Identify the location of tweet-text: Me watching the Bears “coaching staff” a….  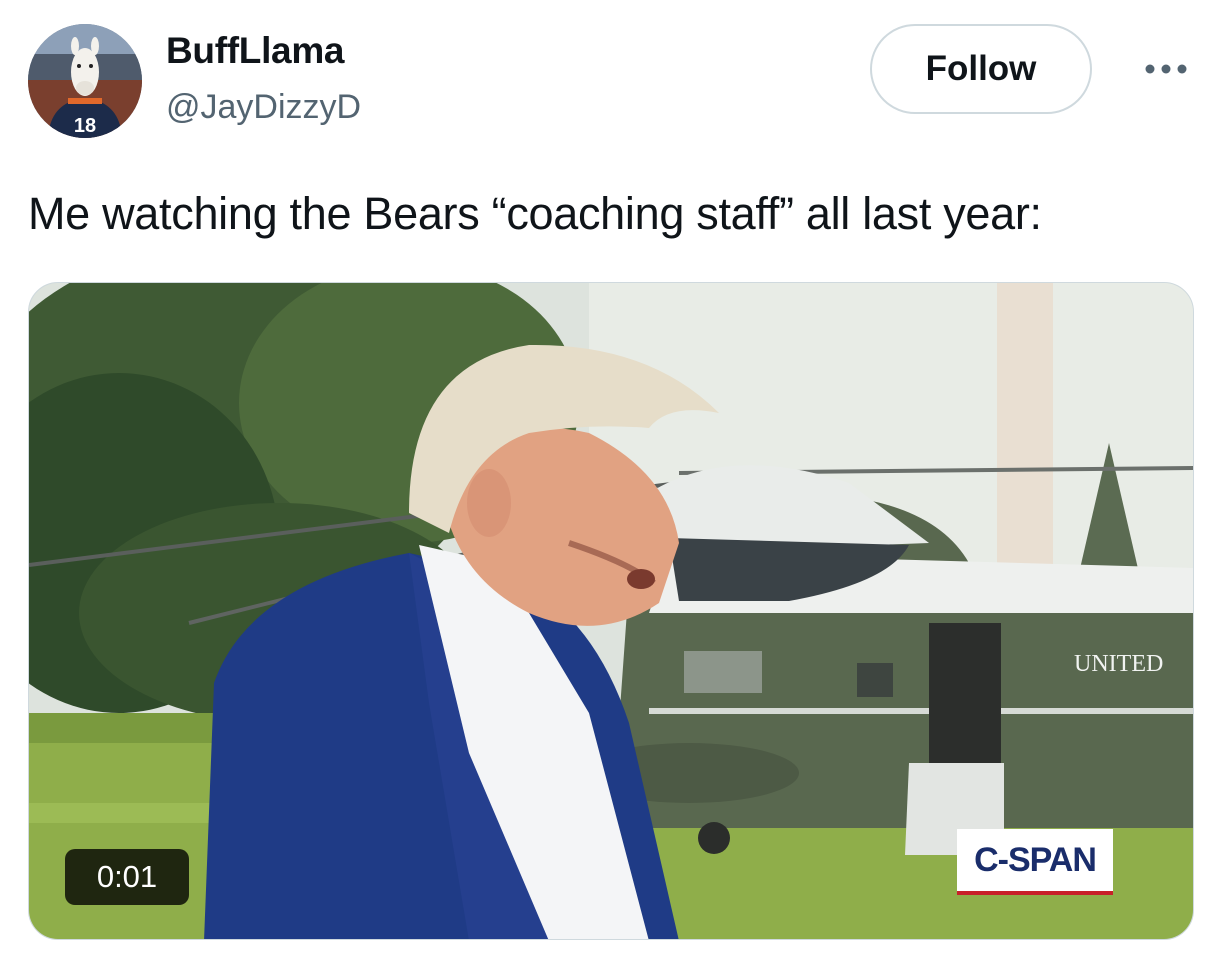
(535, 213).